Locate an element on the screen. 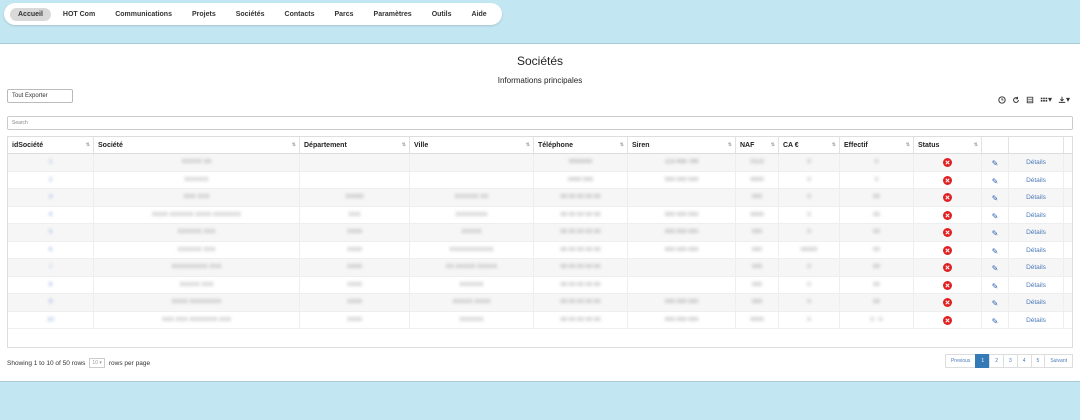 This screenshot has width=1080, height=420. cell-value: 000 is located at coordinates (756, 284).